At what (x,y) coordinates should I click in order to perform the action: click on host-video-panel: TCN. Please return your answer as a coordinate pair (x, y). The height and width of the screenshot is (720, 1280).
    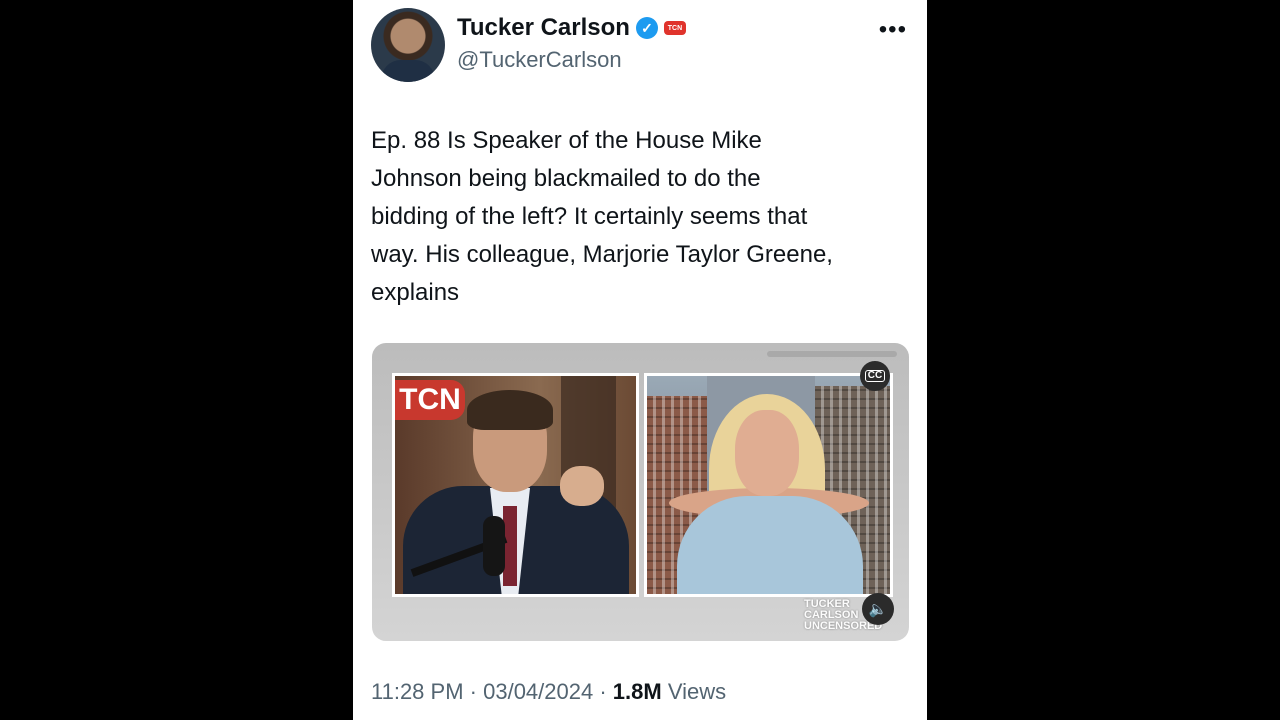
    Looking at the image, I should click on (515, 485).